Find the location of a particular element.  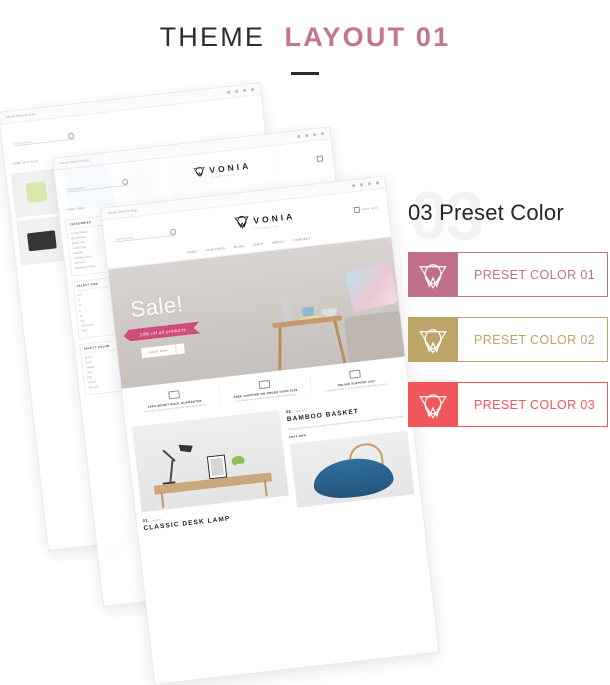

mock-mid-logo-text: VONIA is located at coordinates (230, 167).